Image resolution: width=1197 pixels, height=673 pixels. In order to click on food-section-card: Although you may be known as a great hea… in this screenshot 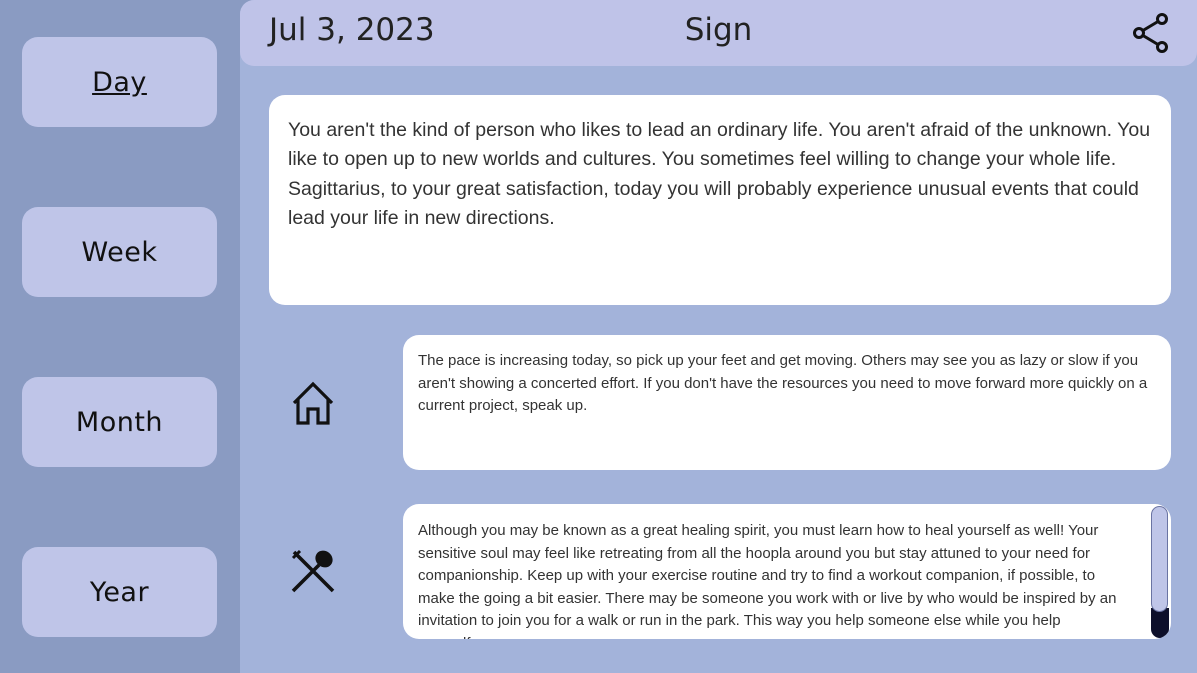, I will do `click(787, 571)`.